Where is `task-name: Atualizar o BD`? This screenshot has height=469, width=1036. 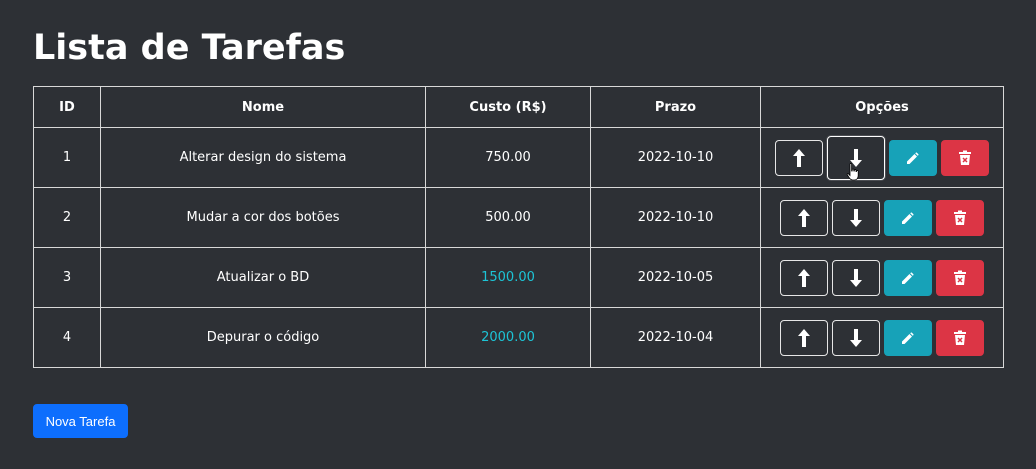 task-name: Atualizar o BD is located at coordinates (263, 277).